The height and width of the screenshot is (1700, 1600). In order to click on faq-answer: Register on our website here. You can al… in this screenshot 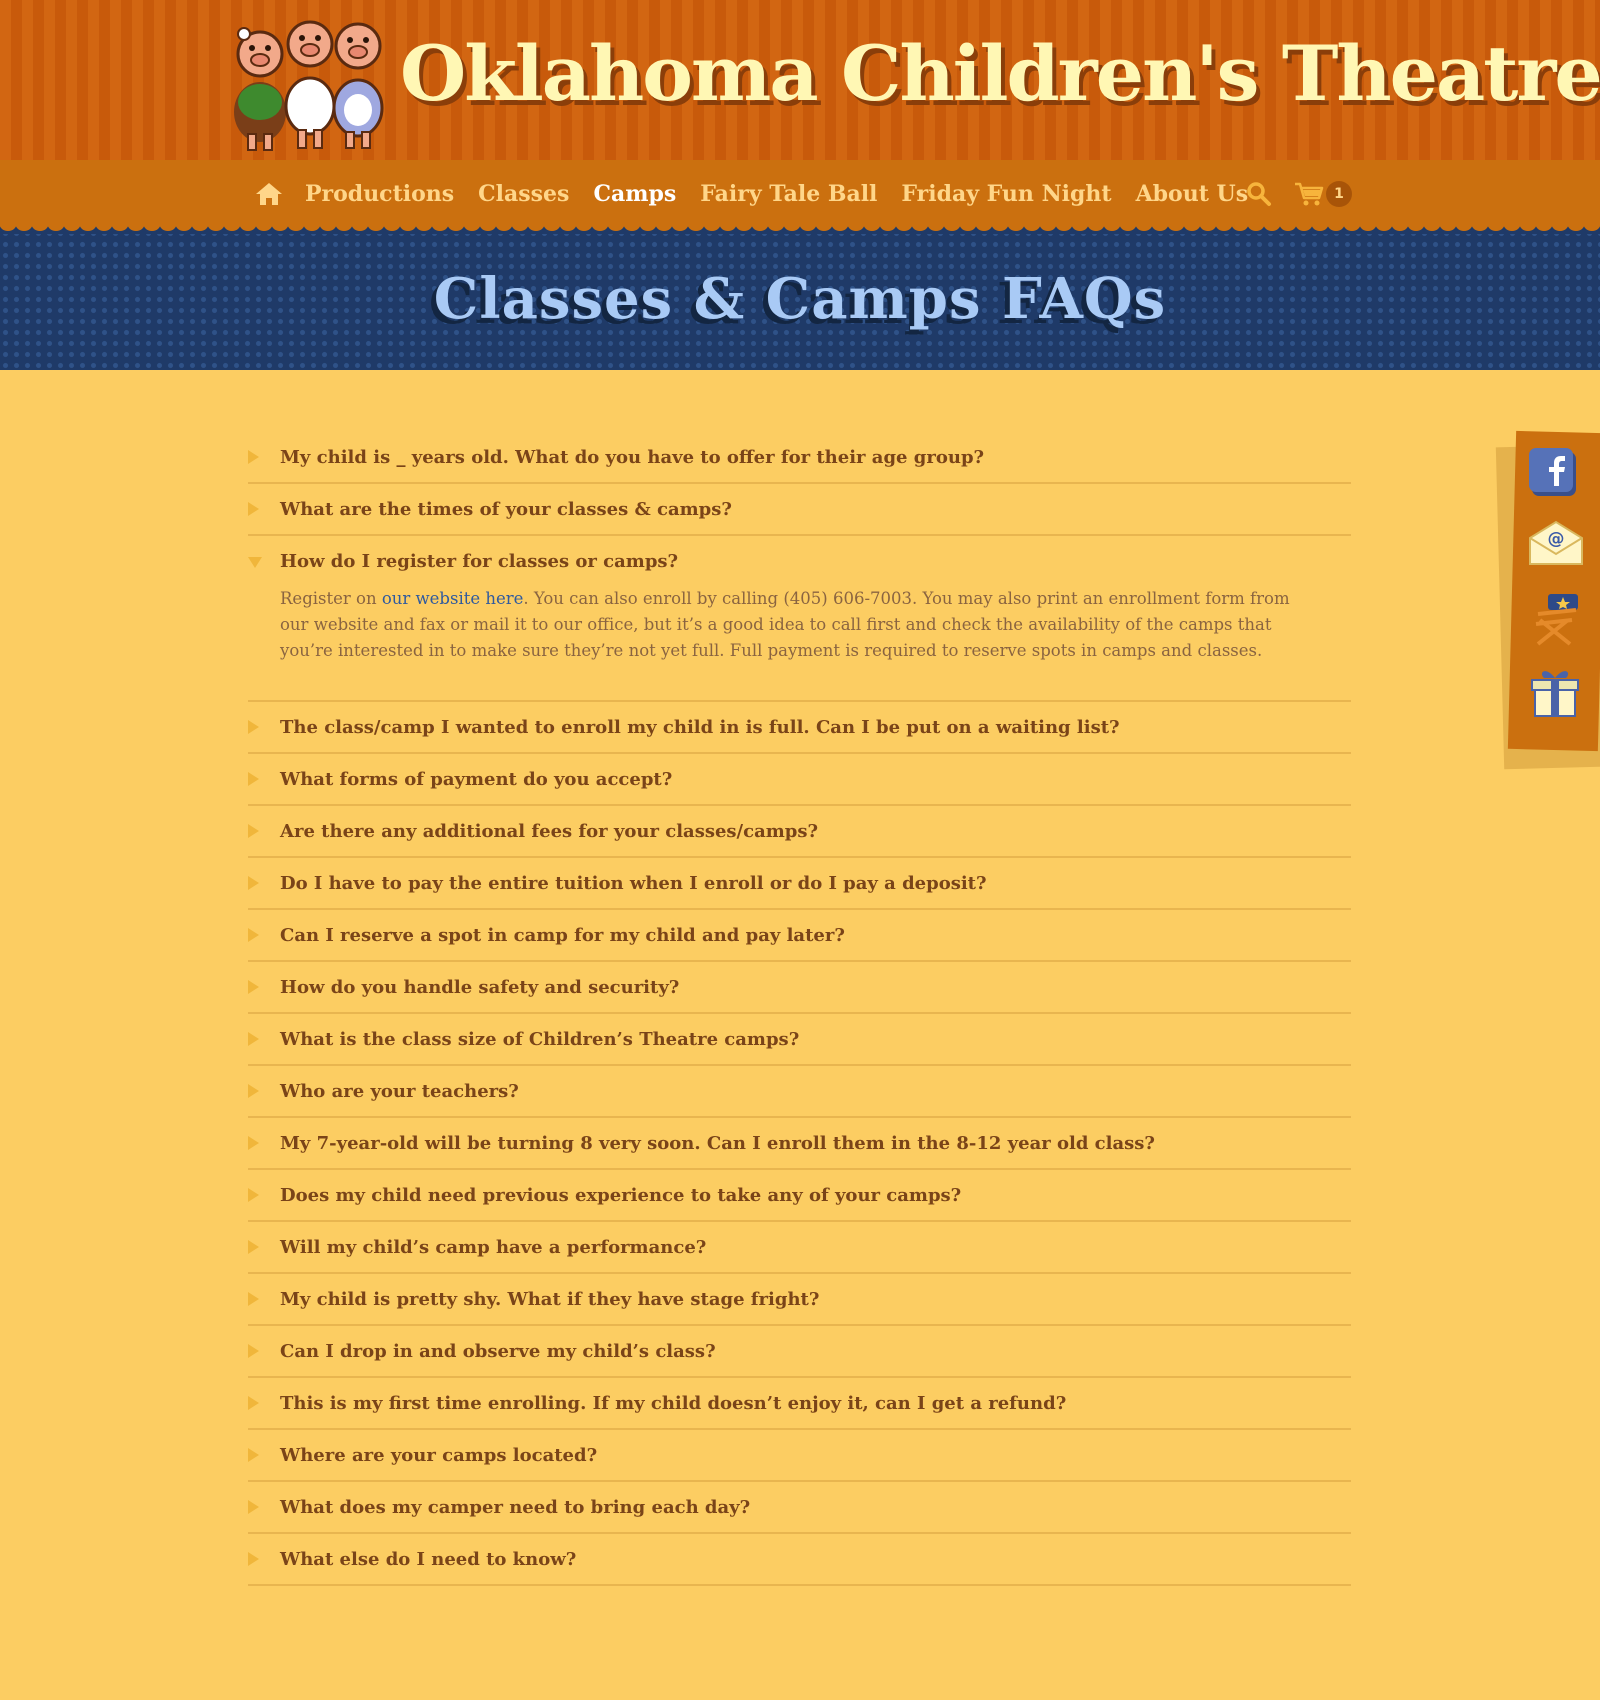, I will do `click(799, 643)`.